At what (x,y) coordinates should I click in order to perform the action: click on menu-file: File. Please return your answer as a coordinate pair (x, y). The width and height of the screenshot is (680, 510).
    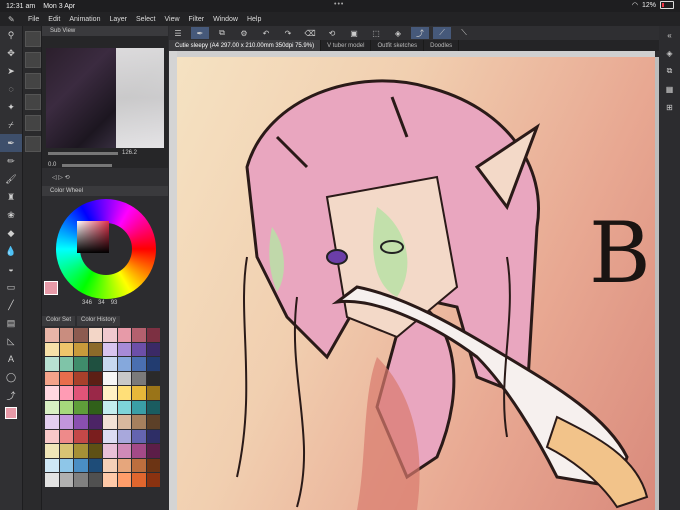
    Looking at the image, I should click on (33, 19).